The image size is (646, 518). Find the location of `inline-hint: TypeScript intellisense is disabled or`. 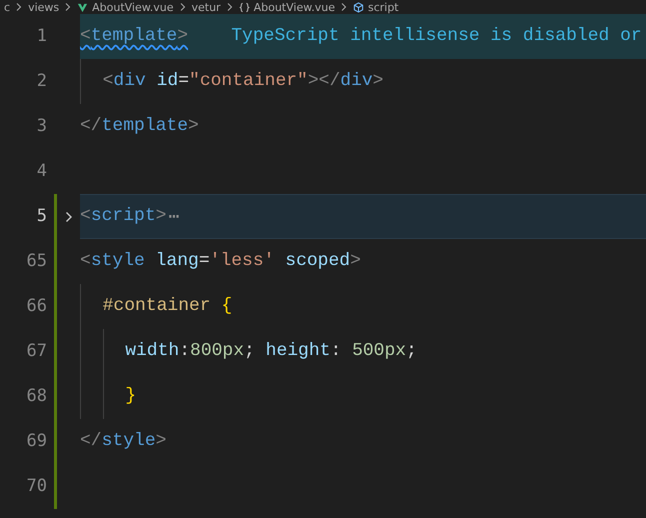

inline-hint: TypeScript intellisense is disabled or is located at coordinates (436, 36).